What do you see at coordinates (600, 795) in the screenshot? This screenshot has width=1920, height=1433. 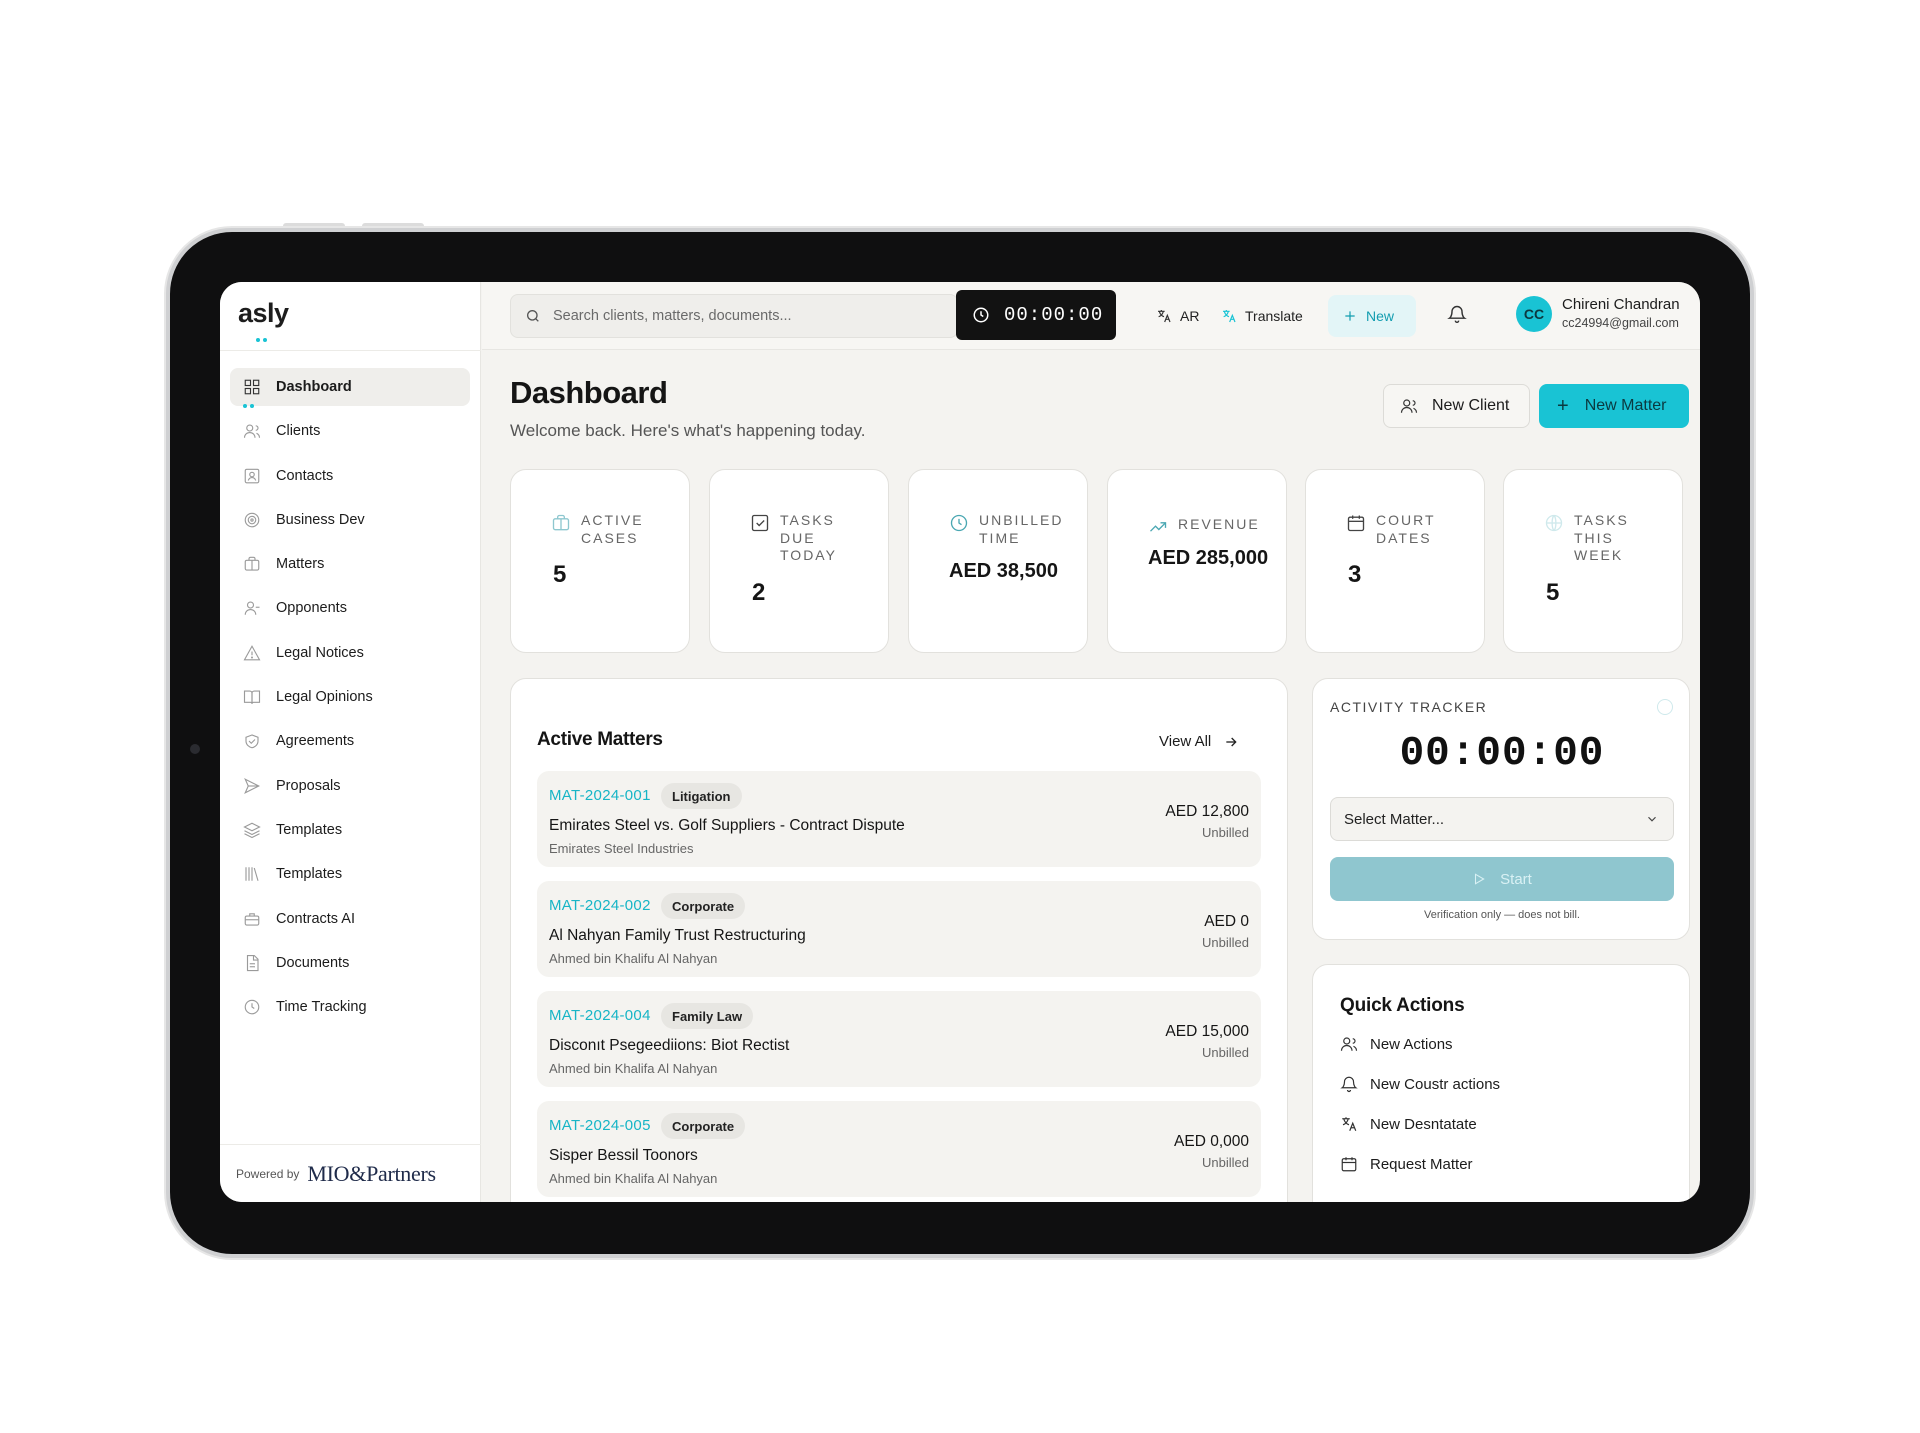 I see `matter-code: MAT-2024-001` at bounding box center [600, 795].